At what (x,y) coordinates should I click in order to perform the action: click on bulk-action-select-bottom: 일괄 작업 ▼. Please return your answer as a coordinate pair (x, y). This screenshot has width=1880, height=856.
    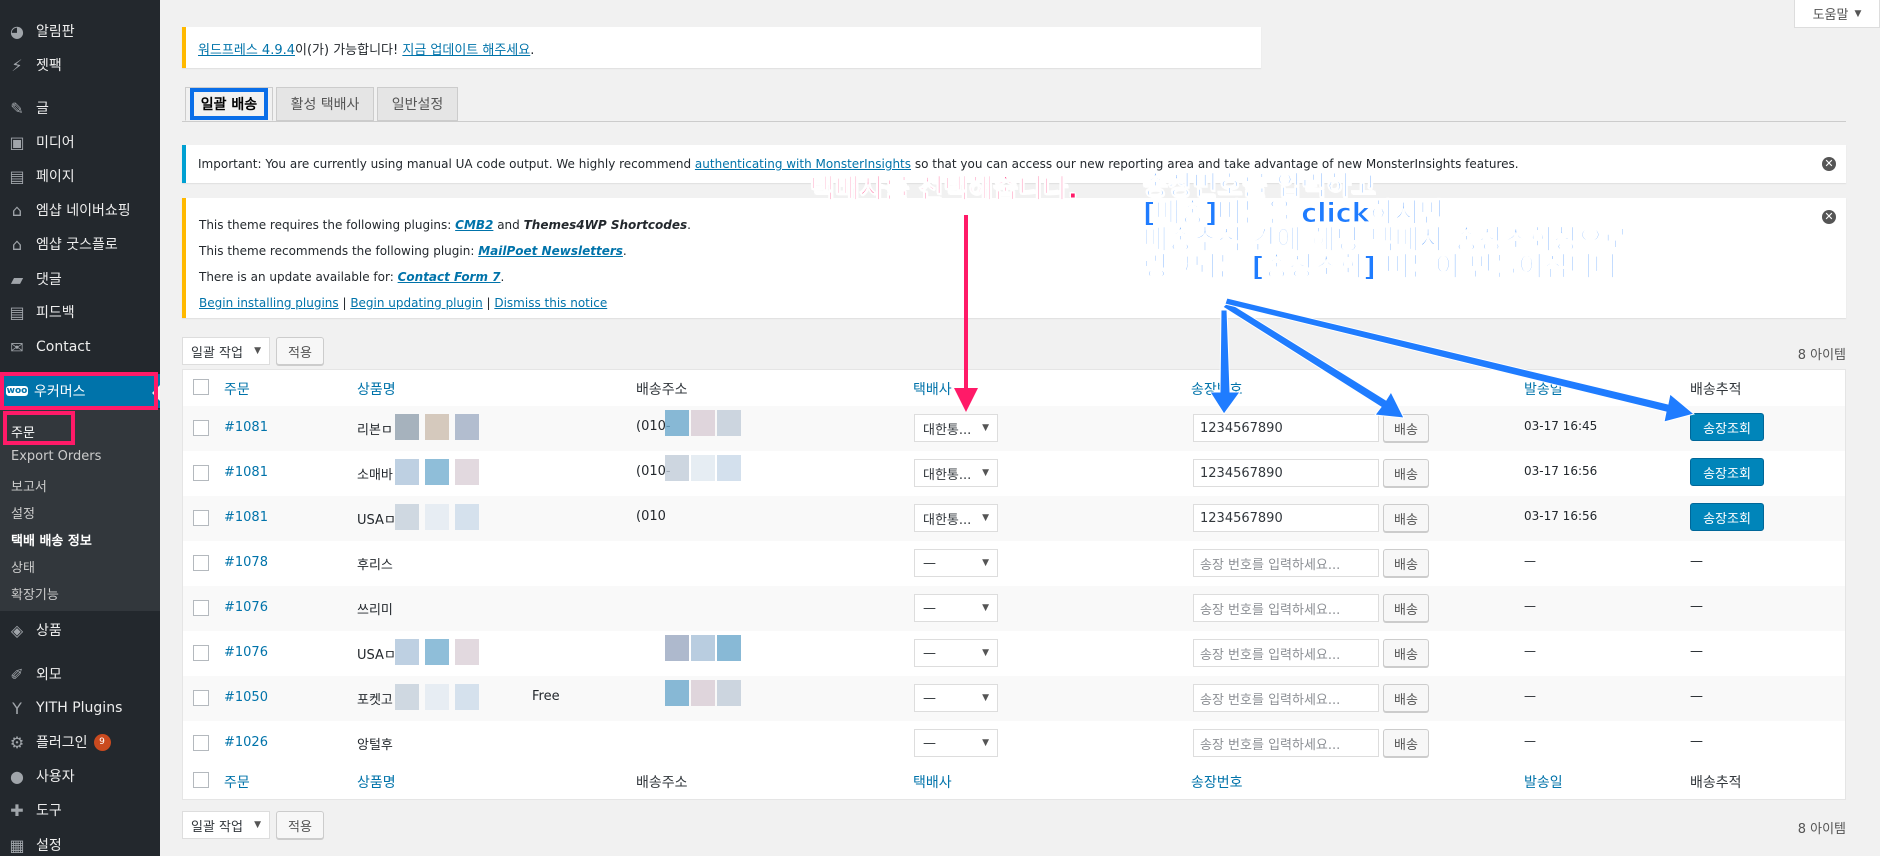
    Looking at the image, I should click on (226, 825).